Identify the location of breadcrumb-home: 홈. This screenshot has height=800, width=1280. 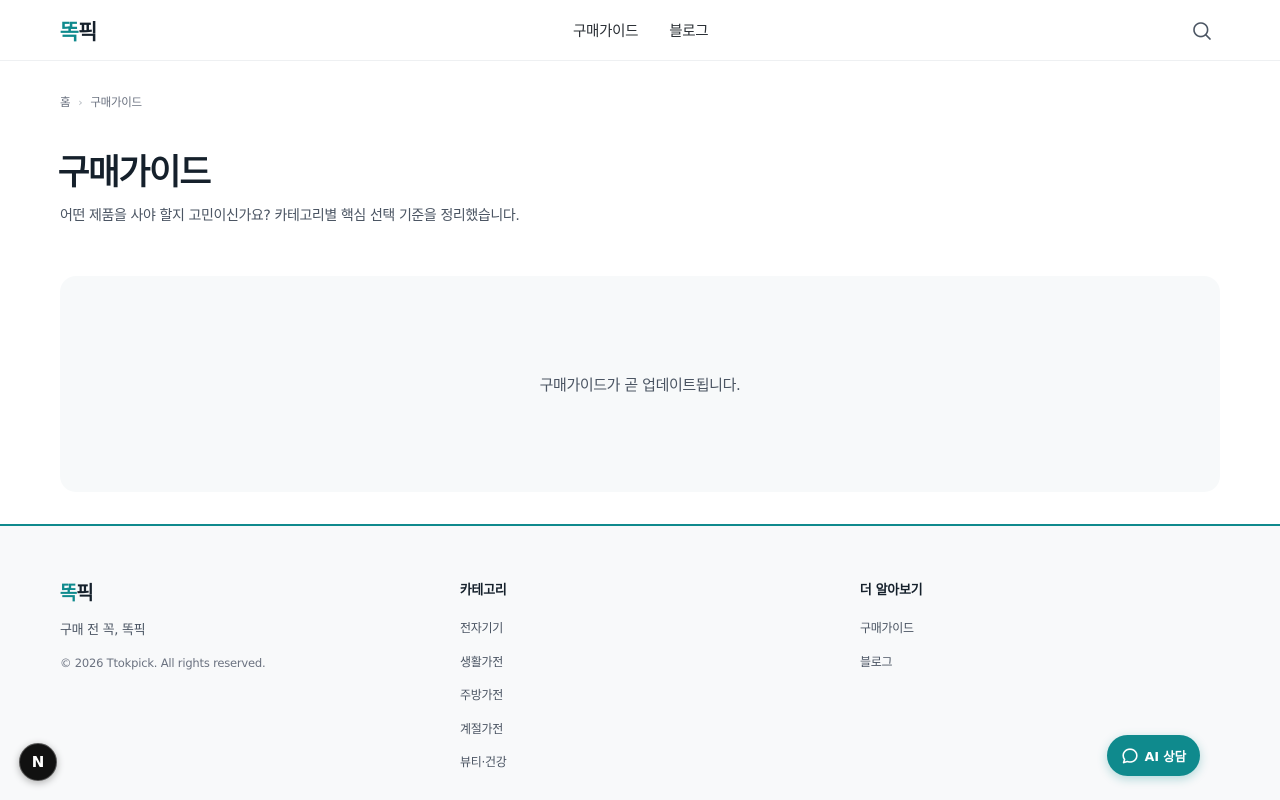
(65, 102).